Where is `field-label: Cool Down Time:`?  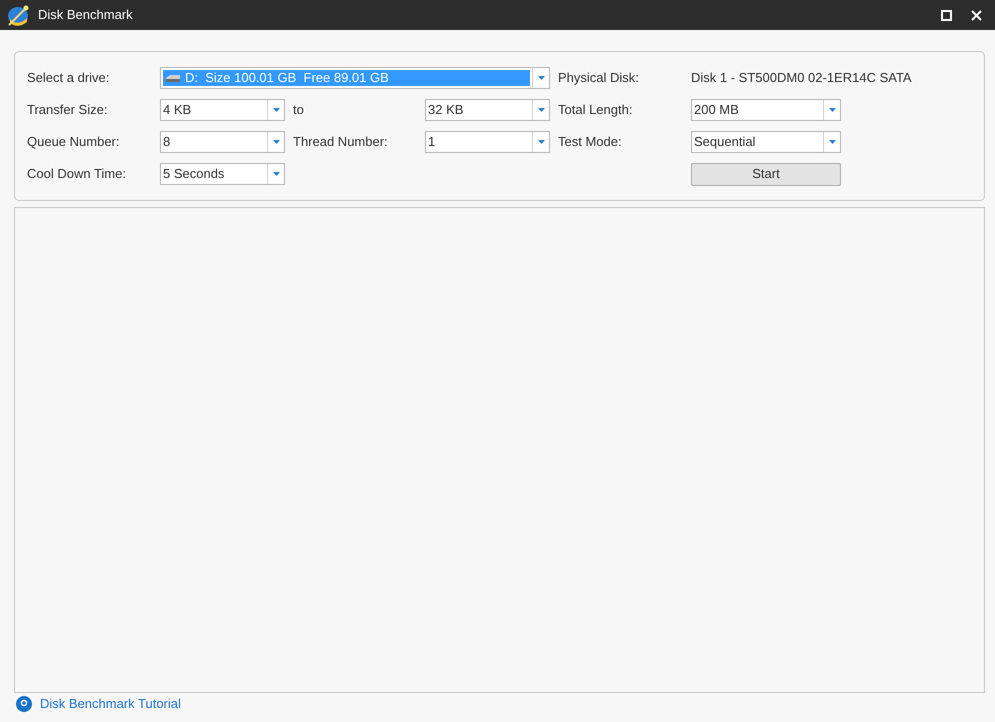
field-label: Cool Down Time: is located at coordinates (76, 174).